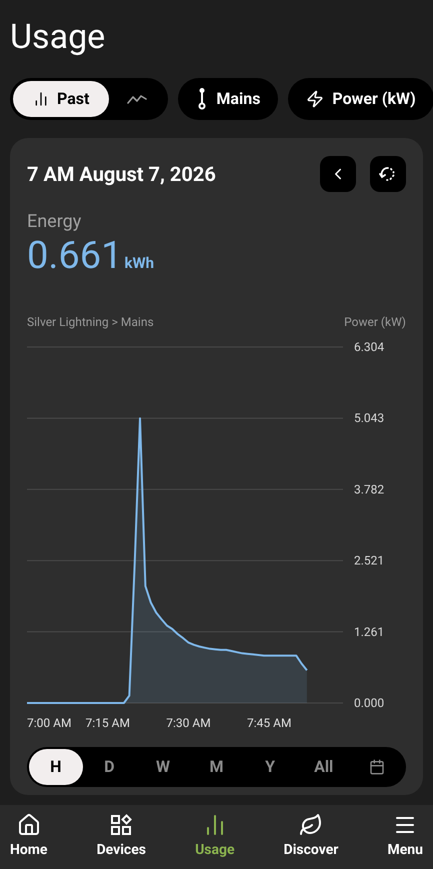 The width and height of the screenshot is (433, 869). Describe the element at coordinates (54, 222) in the screenshot. I see `metric-label: Energy` at that location.